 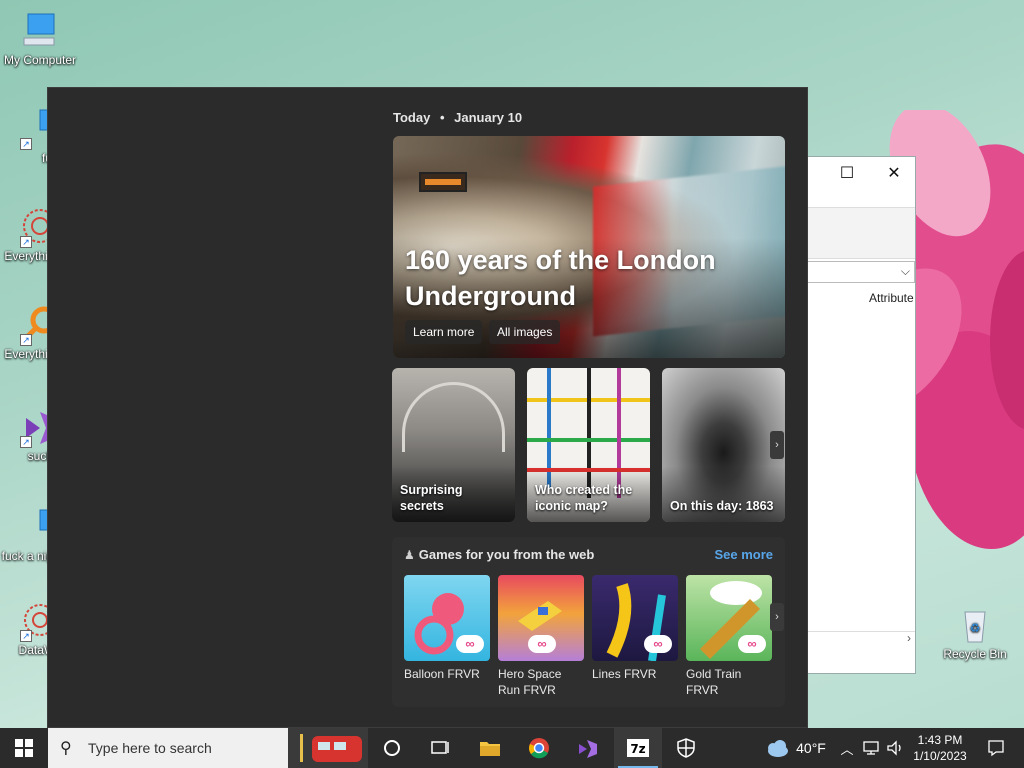 What do you see at coordinates (584, 498) in the screenshot?
I see `card-caption: Who created the iconic map?` at bounding box center [584, 498].